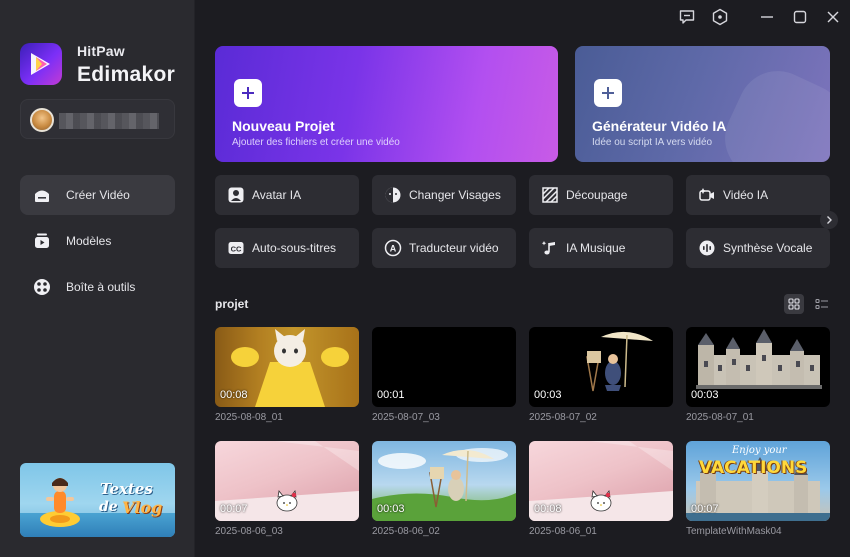 Image resolution: width=850 pixels, height=557 pixels. I want to click on tool-auto-subtitles: CC Auto-sous-titres, so click(287, 248).